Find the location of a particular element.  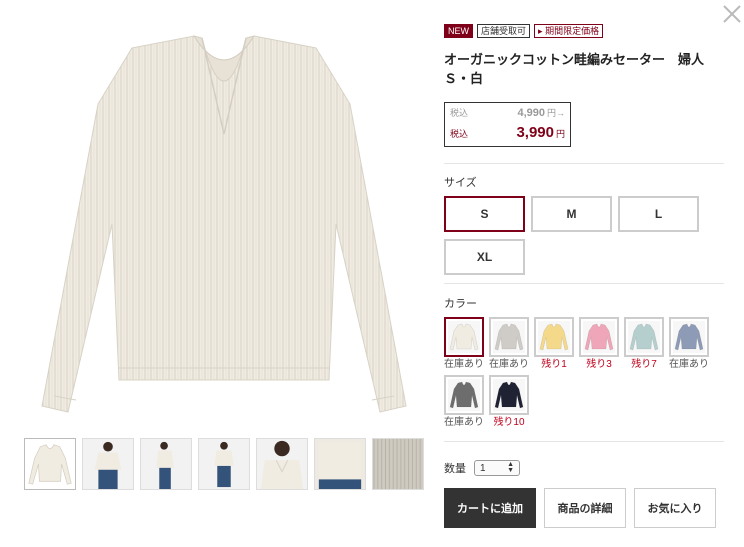

size-option-l: L is located at coordinates (658, 214).